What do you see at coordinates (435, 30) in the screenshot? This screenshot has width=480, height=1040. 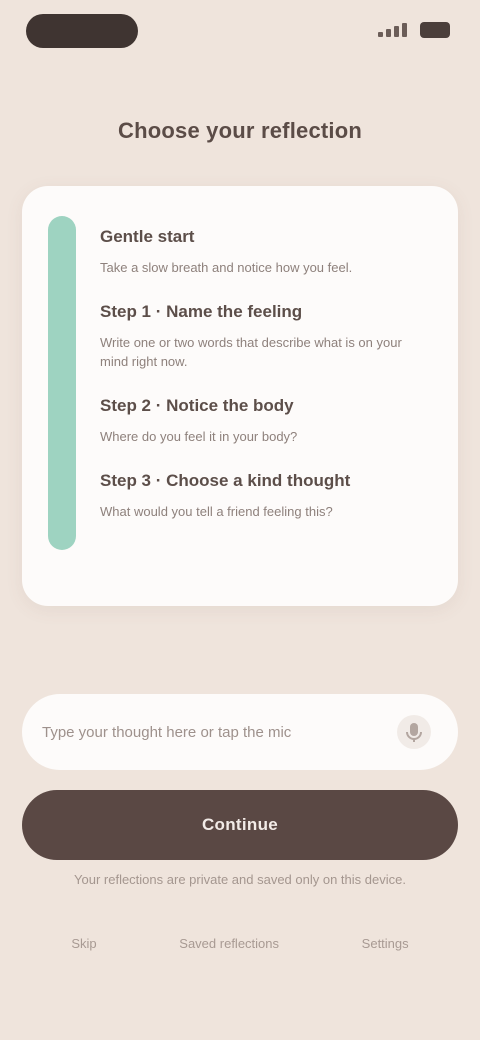 I see `battery-icon` at bounding box center [435, 30].